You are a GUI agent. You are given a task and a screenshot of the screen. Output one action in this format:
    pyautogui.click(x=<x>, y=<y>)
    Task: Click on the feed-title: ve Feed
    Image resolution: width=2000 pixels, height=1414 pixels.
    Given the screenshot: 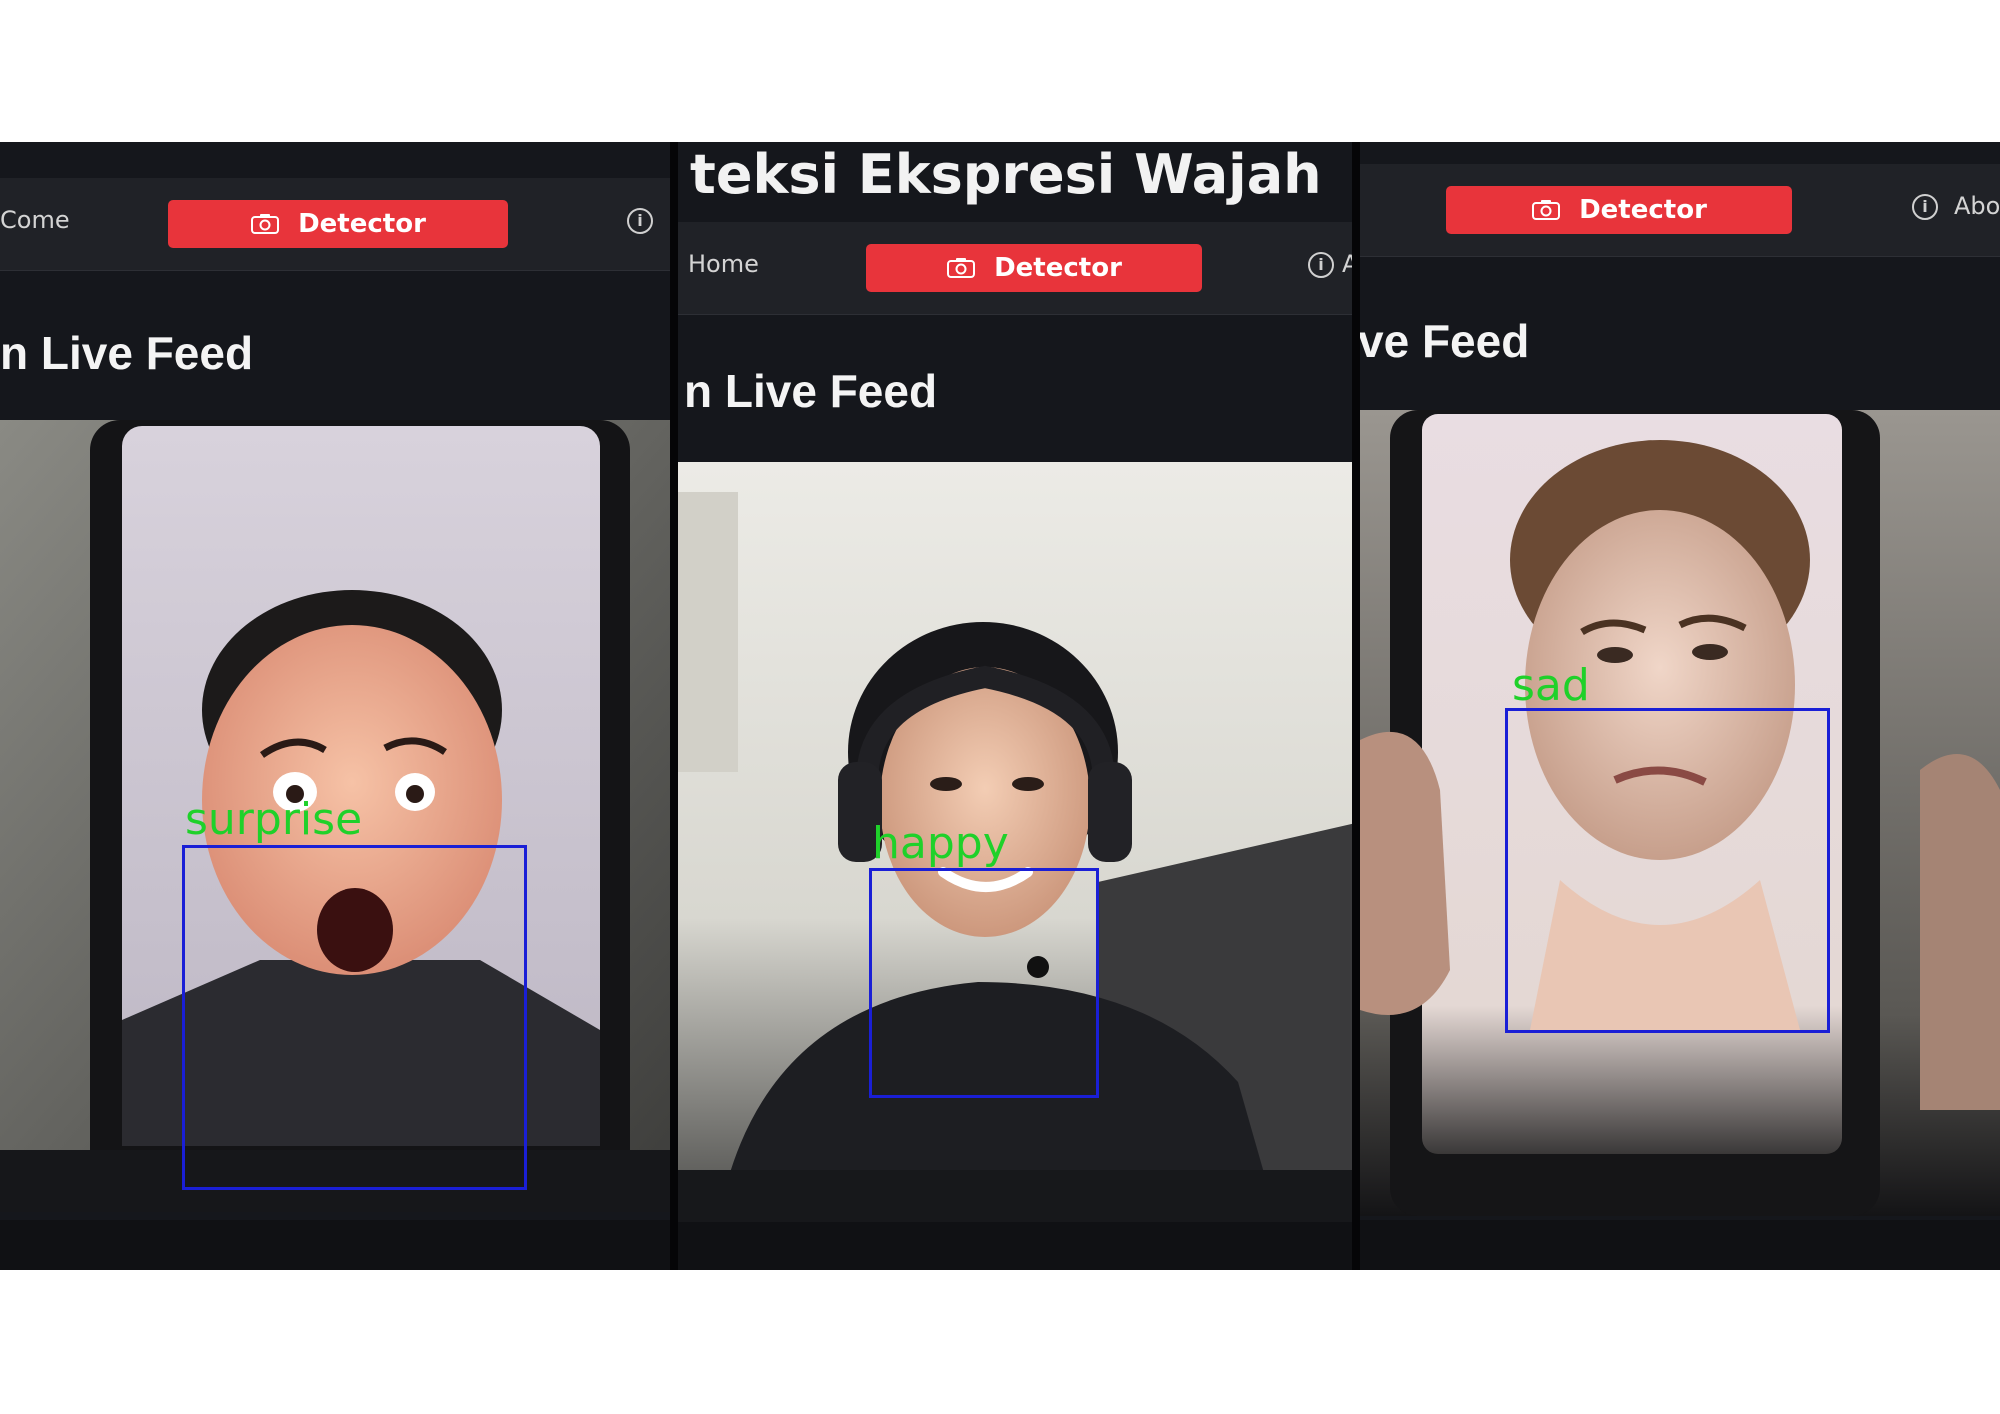 What is the action you would take?
    pyautogui.click(x=1445, y=341)
    